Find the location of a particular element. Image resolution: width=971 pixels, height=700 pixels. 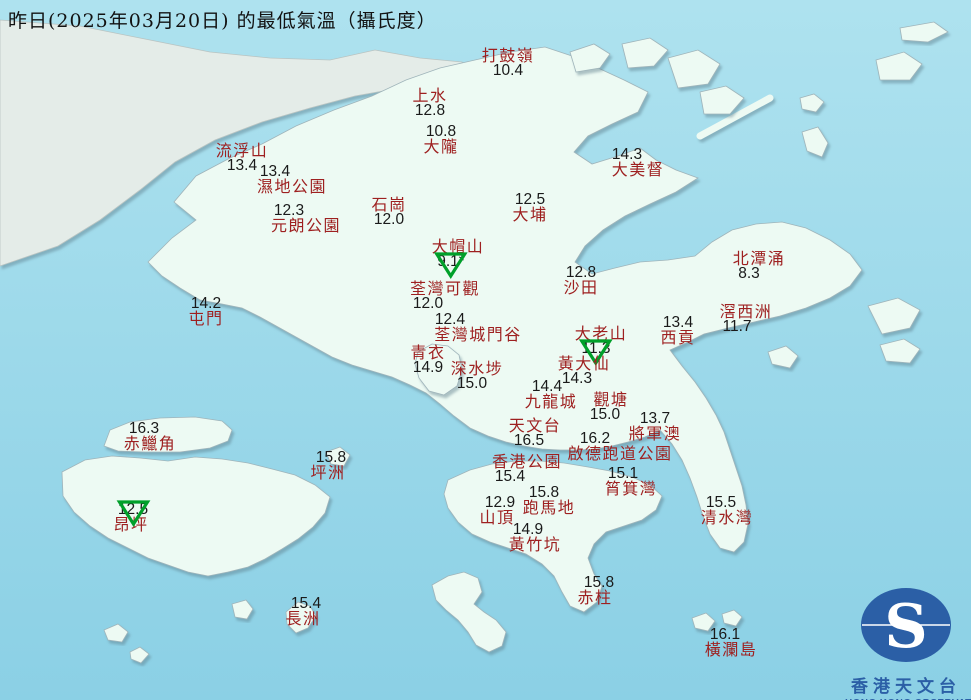

station-label: 12.5 昂坪 is located at coordinates (131, 517).